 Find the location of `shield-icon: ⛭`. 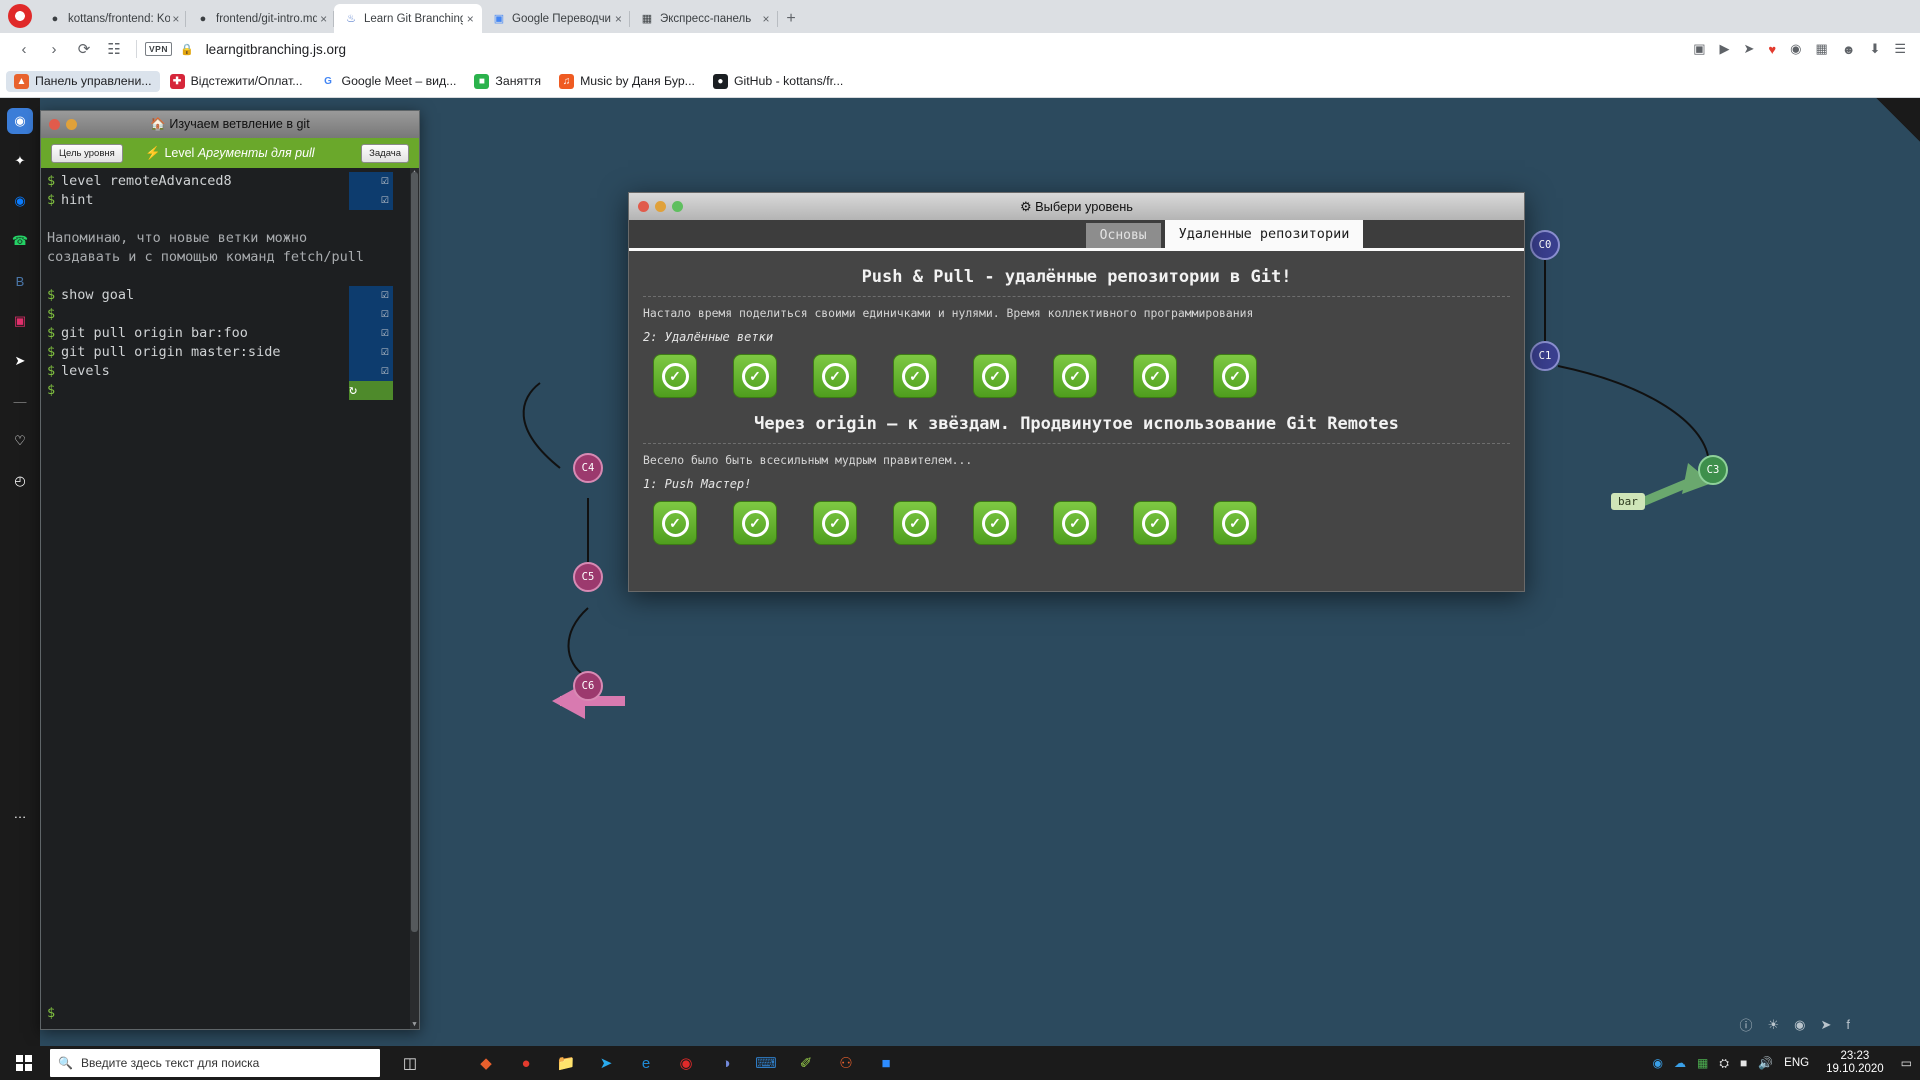

shield-icon: ⛭ is located at coordinates (1724, 1063).